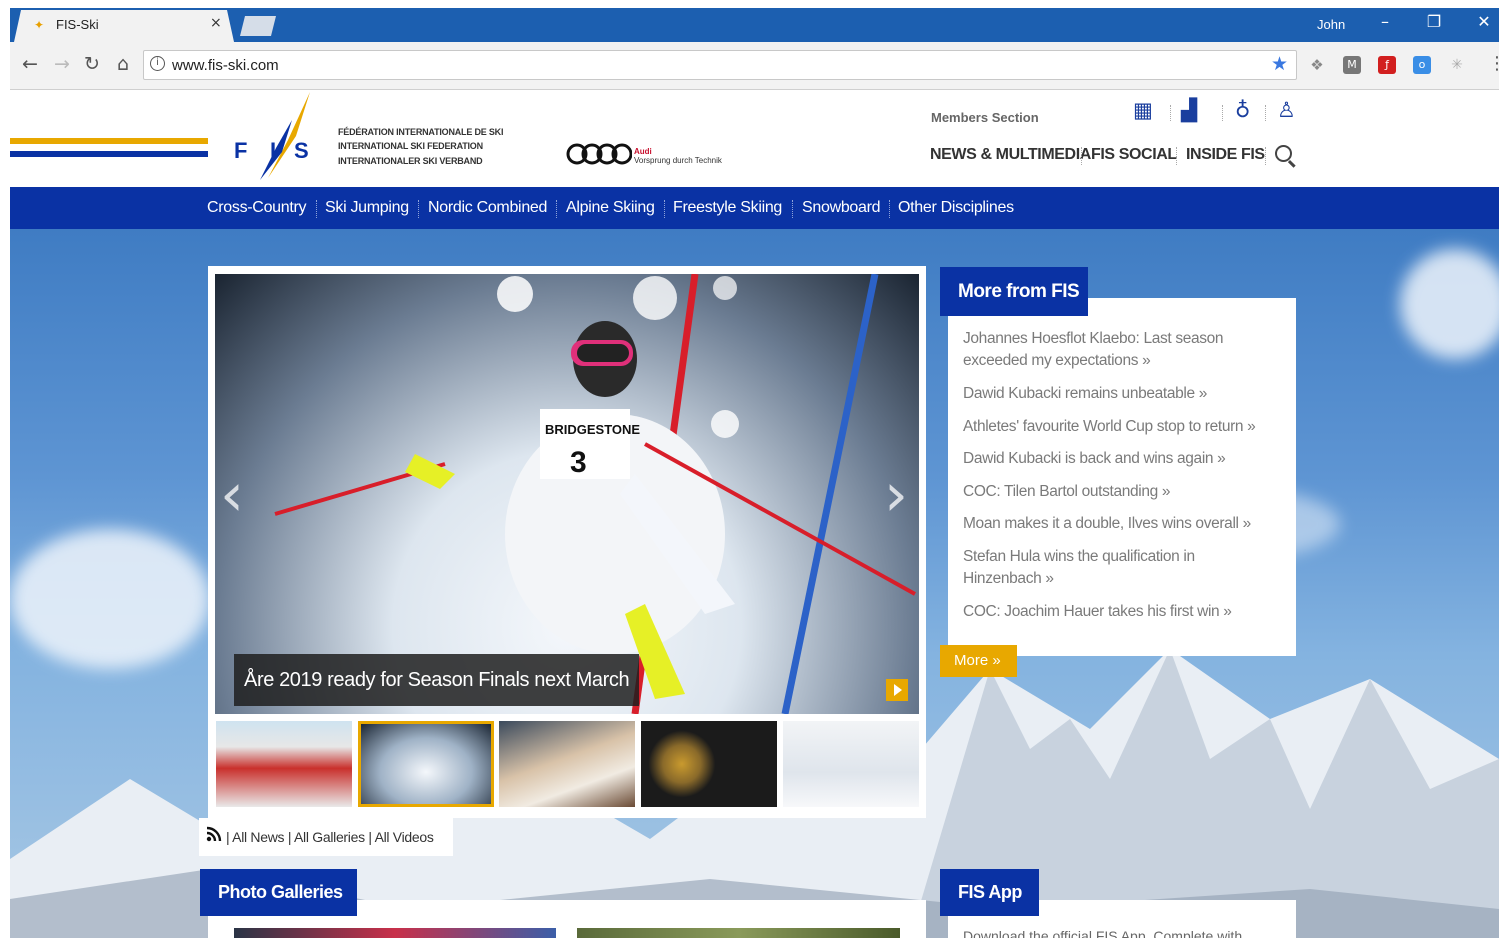 The image size is (1499, 938). Describe the element at coordinates (30, 64) in the screenshot. I see `back-icon: ←` at that location.